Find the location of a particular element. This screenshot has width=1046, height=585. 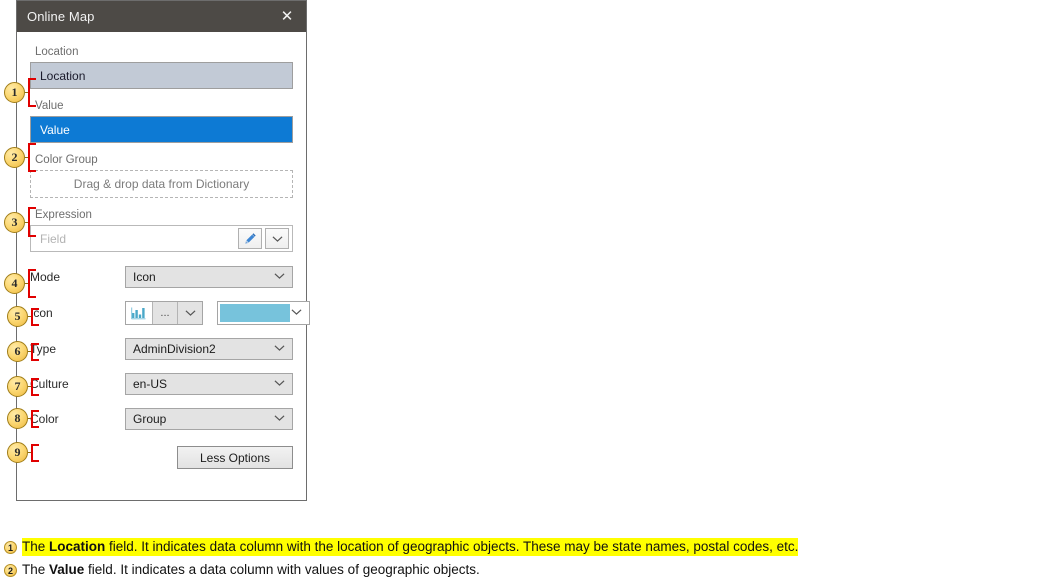

culture-select-value: en-US is located at coordinates (150, 384).